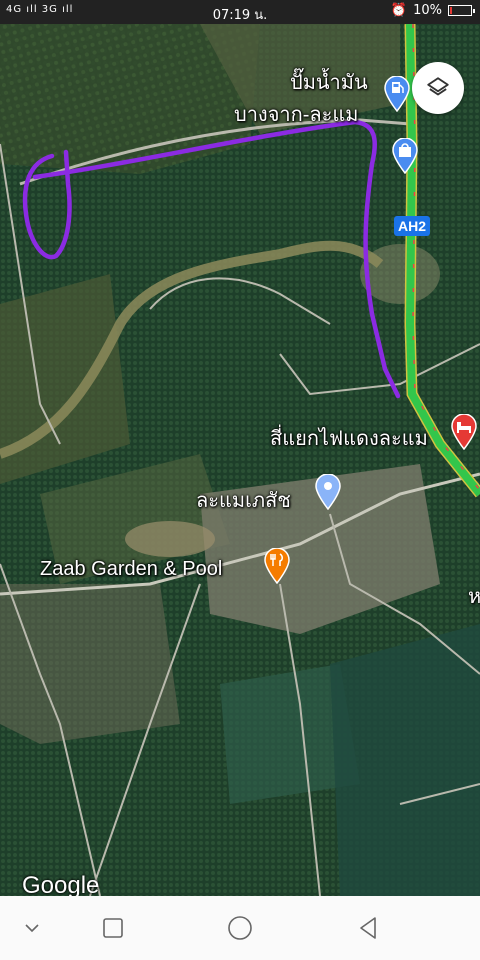 Image resolution: width=480 pixels, height=960 pixels. I want to click on restaurant-label: Zaab Garden & Pool, so click(131, 569).